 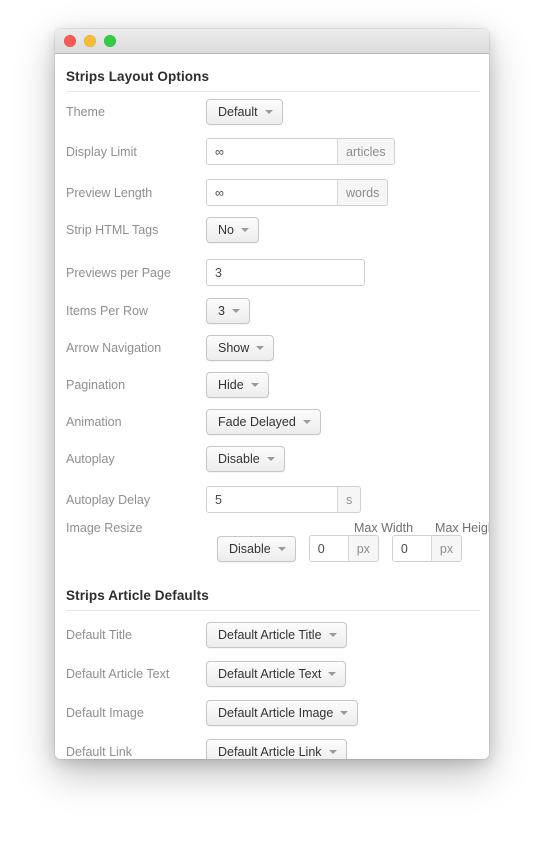 I want to click on label-strip-html-tags: Strip HTML Tags, so click(x=112, y=229).